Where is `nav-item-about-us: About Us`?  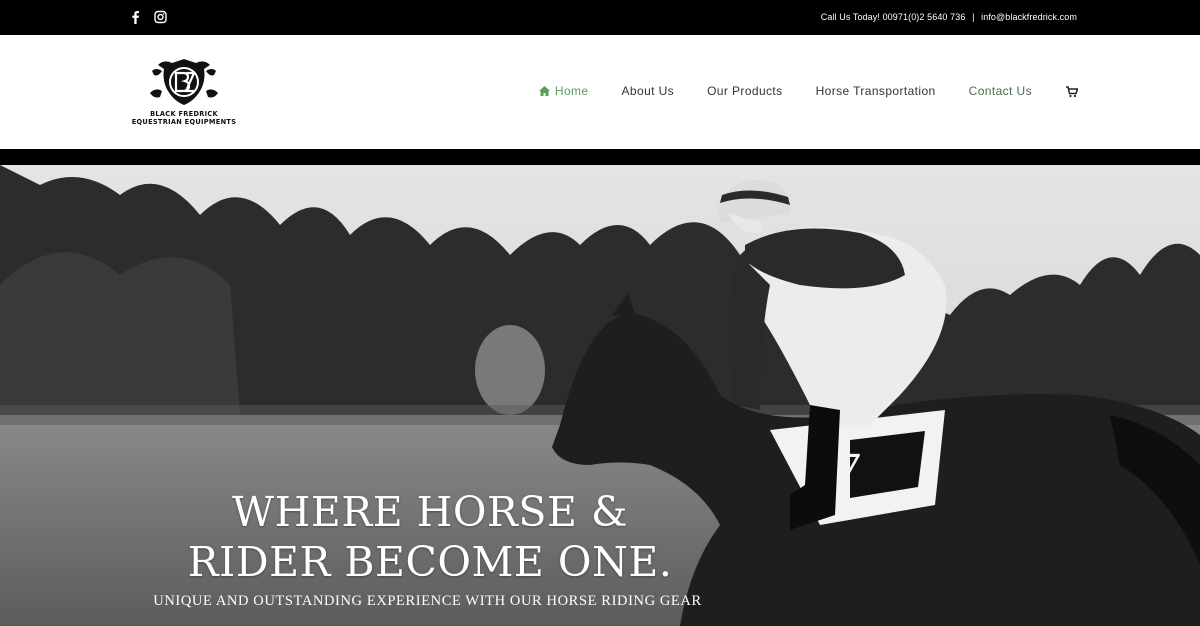 nav-item-about-us: About Us is located at coordinates (648, 91).